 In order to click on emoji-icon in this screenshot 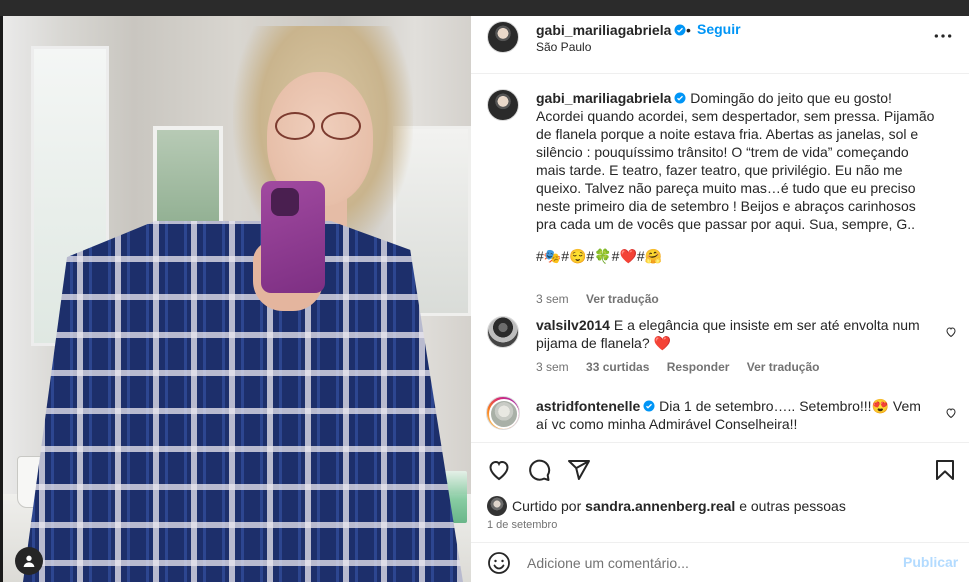, I will do `click(499, 563)`.